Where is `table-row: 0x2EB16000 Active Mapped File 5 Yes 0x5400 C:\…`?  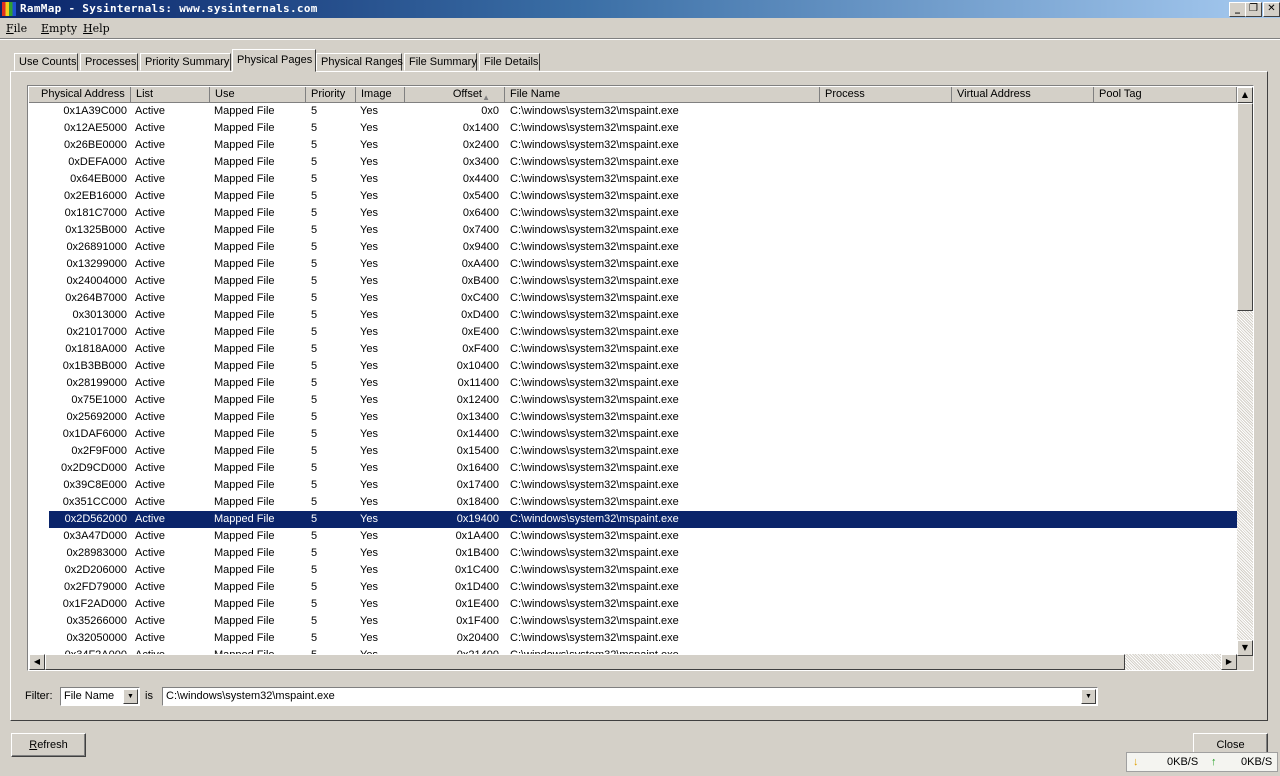
table-row: 0x2EB16000 Active Mapped File 5 Yes 0x5400 C:\… is located at coordinates (643, 196).